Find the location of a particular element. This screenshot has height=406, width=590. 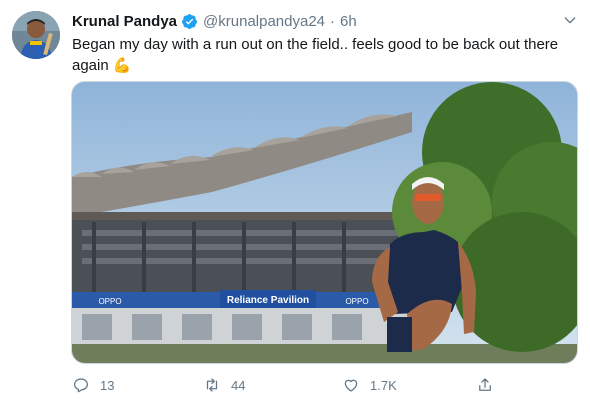

share-icon is located at coordinates (485, 384).